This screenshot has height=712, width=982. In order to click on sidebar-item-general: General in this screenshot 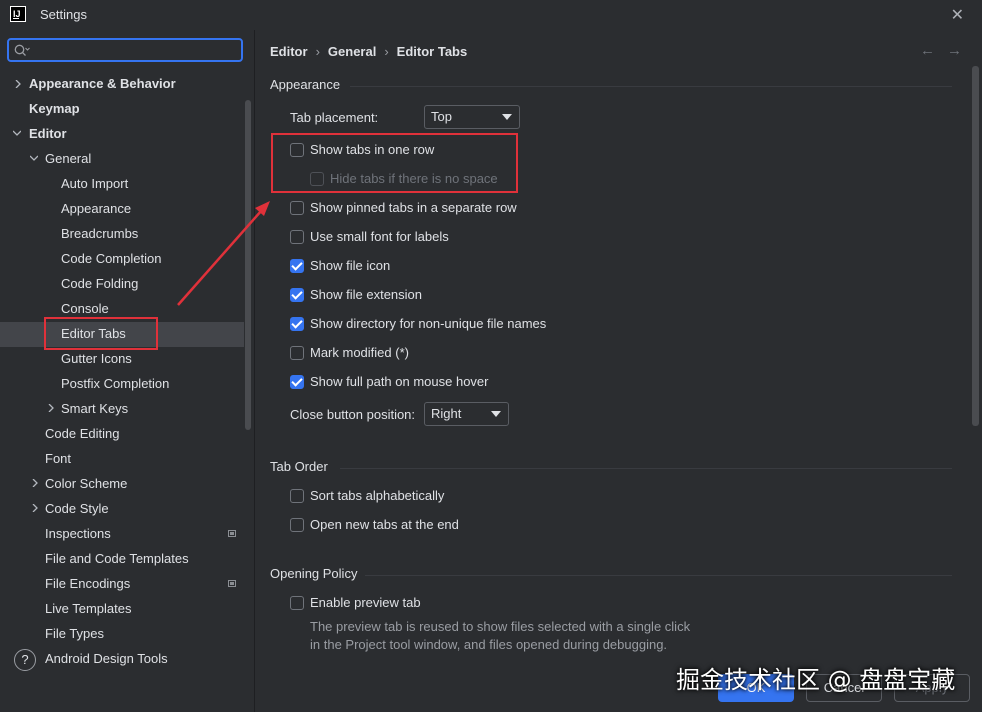, I will do `click(68, 158)`.